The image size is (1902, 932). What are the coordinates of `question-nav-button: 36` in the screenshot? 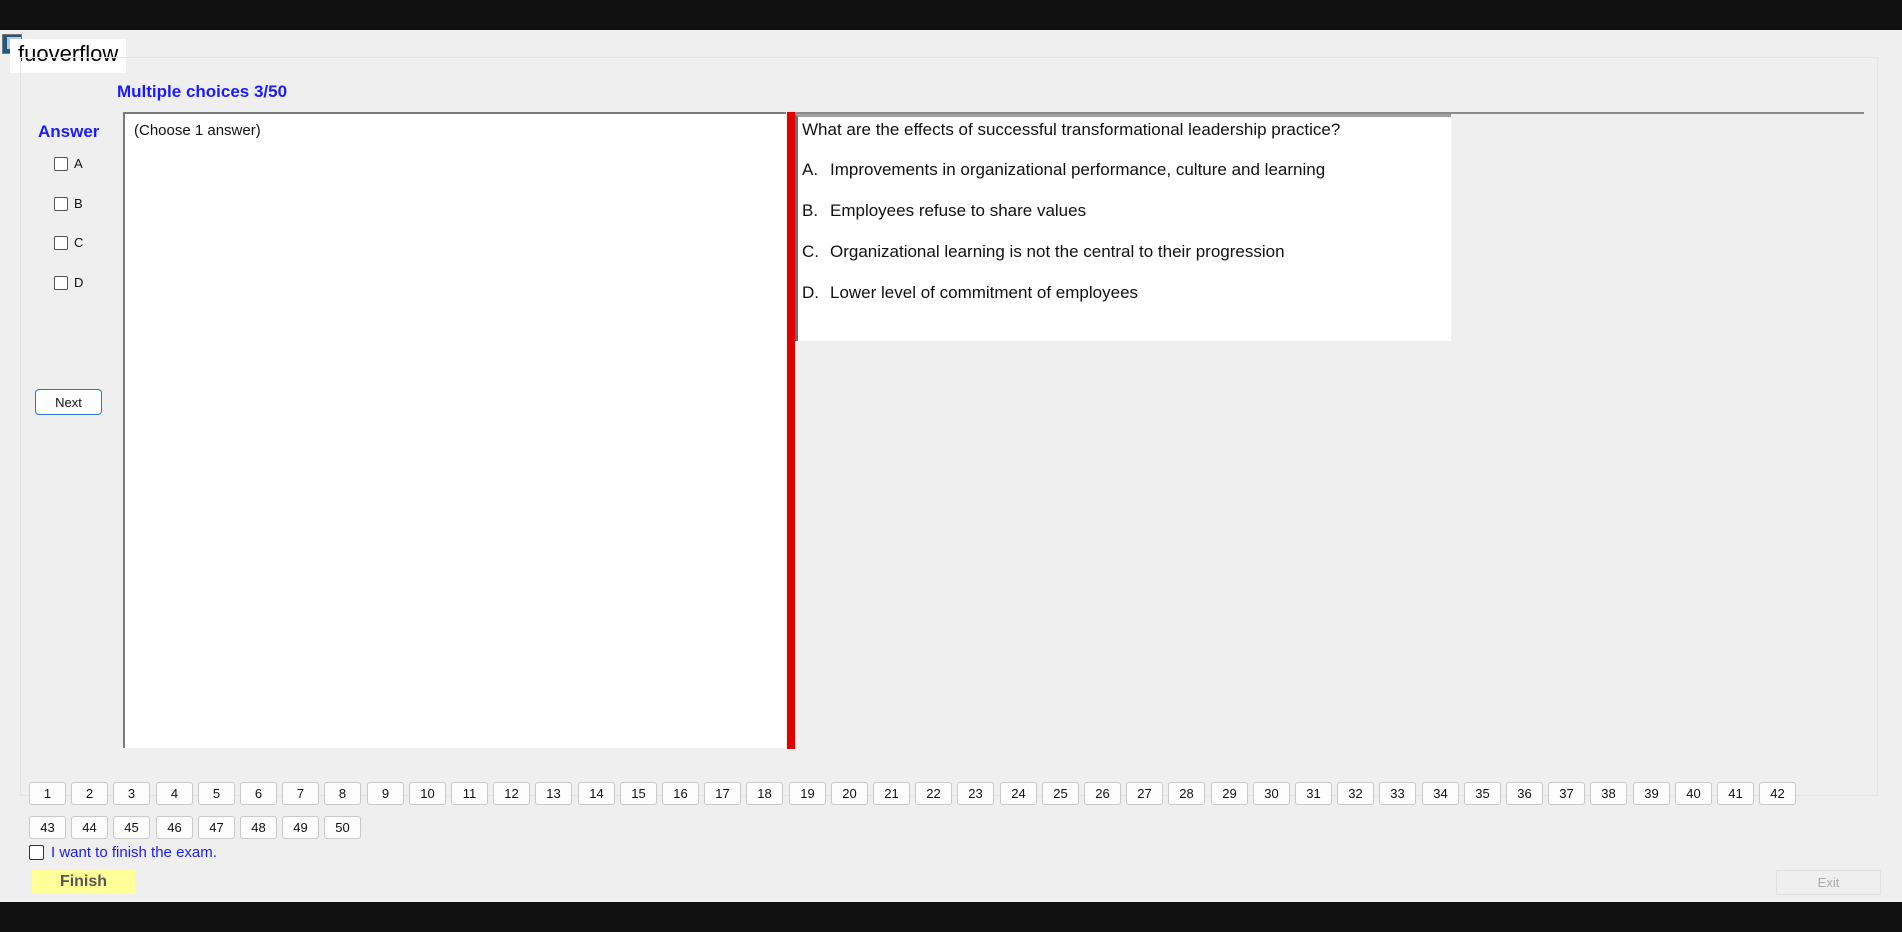 It's located at (1524, 793).